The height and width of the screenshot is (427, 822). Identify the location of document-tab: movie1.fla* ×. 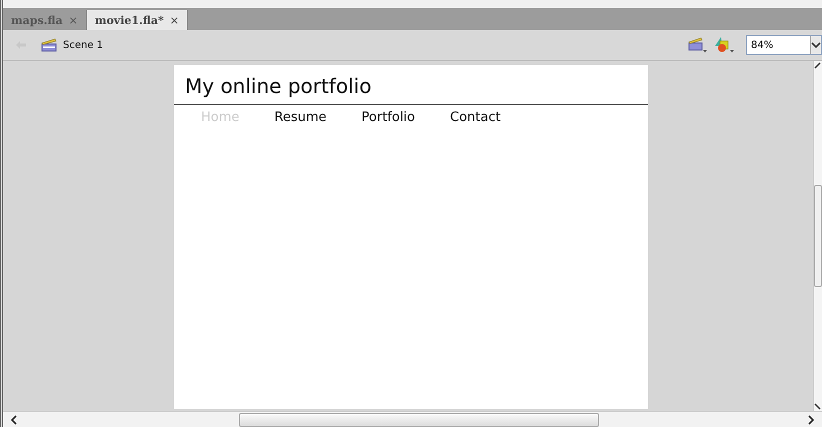
(137, 20).